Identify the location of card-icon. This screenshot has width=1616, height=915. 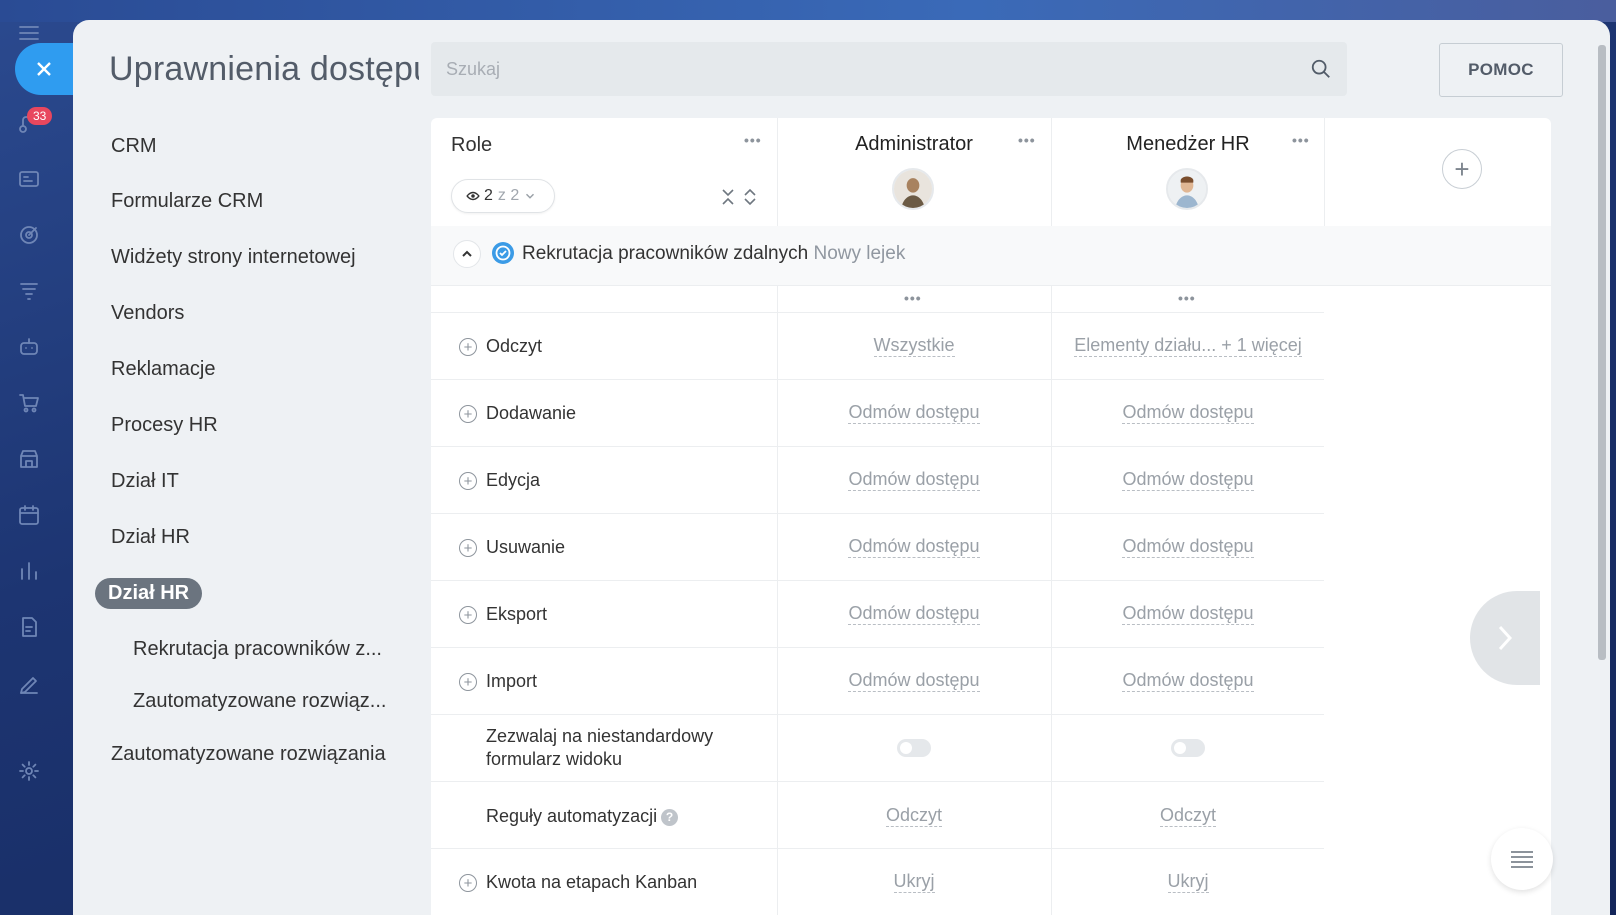
(29, 179).